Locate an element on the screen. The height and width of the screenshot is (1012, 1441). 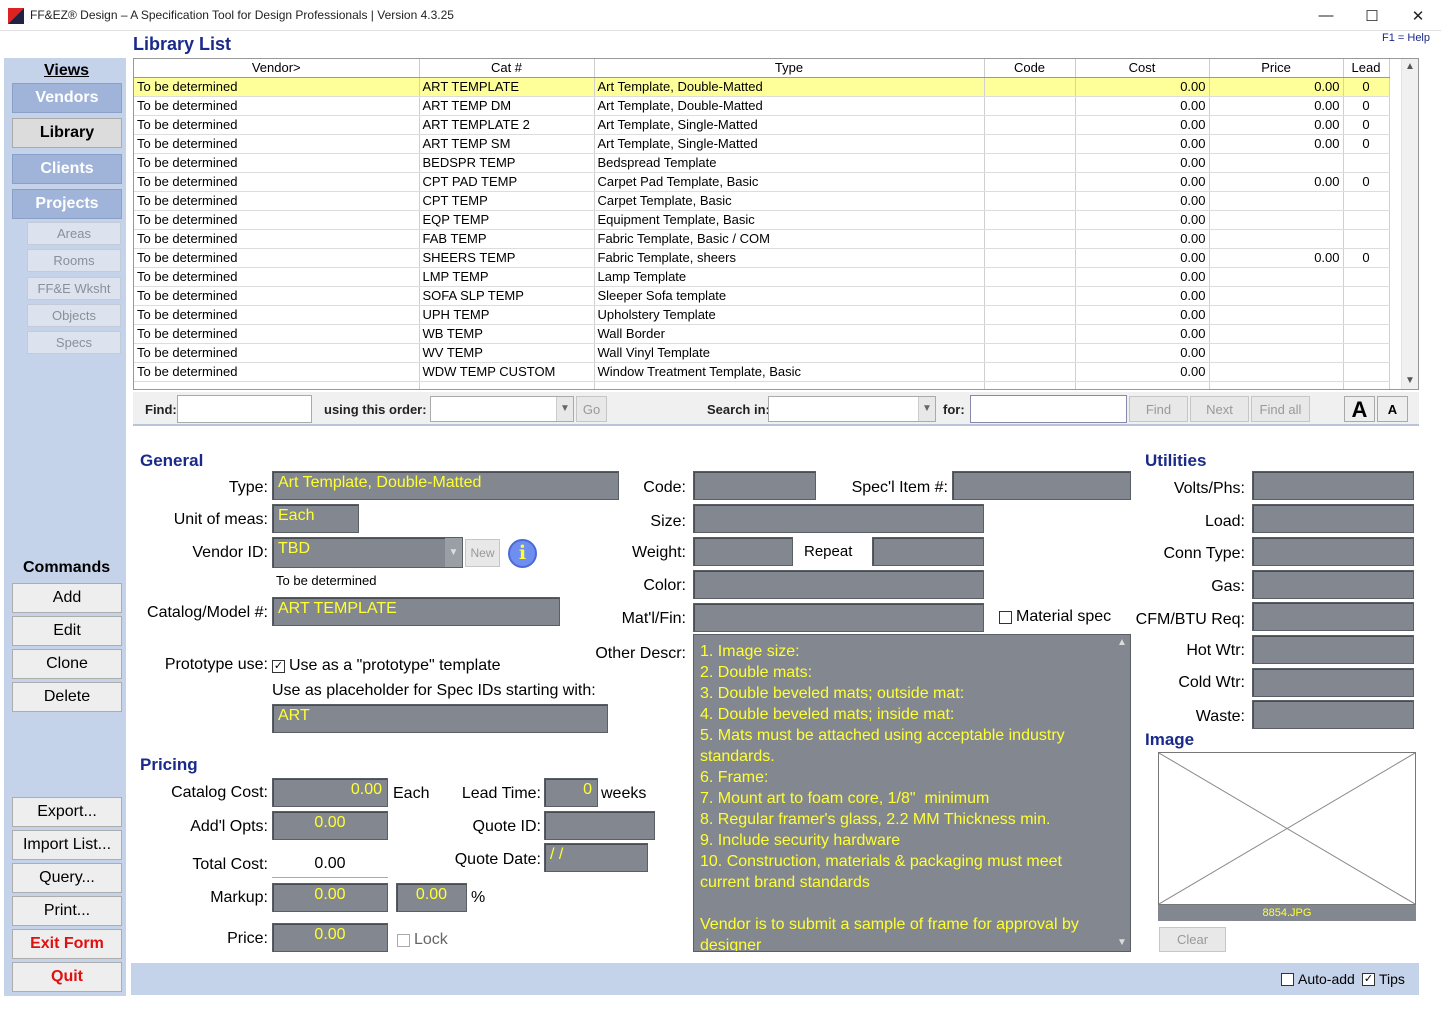
column-header: Lead is located at coordinates (1366, 68).